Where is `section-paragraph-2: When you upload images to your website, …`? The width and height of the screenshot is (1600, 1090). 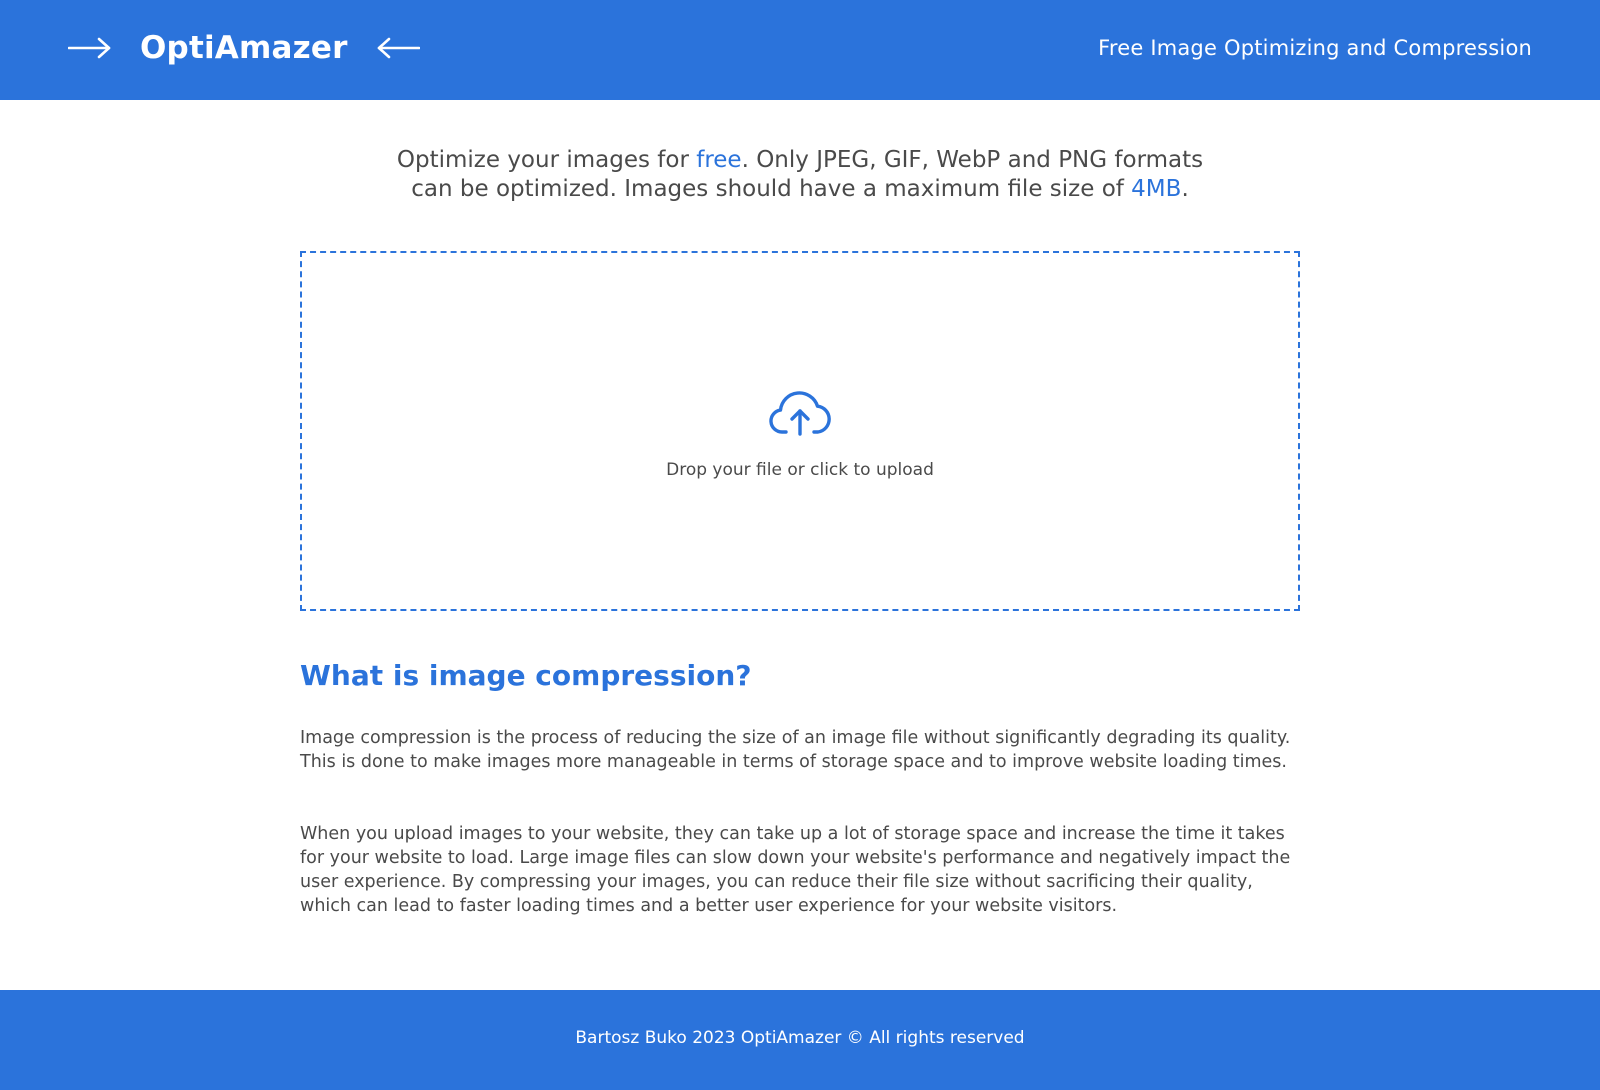 section-paragraph-2: When you upload images to your website, … is located at coordinates (795, 870).